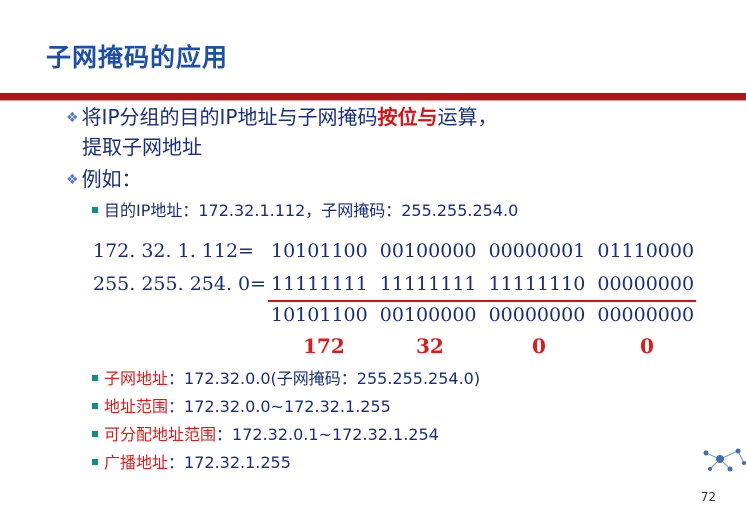 This screenshot has width=746, height=525. I want to click on calc-separator-line, so click(482, 301).